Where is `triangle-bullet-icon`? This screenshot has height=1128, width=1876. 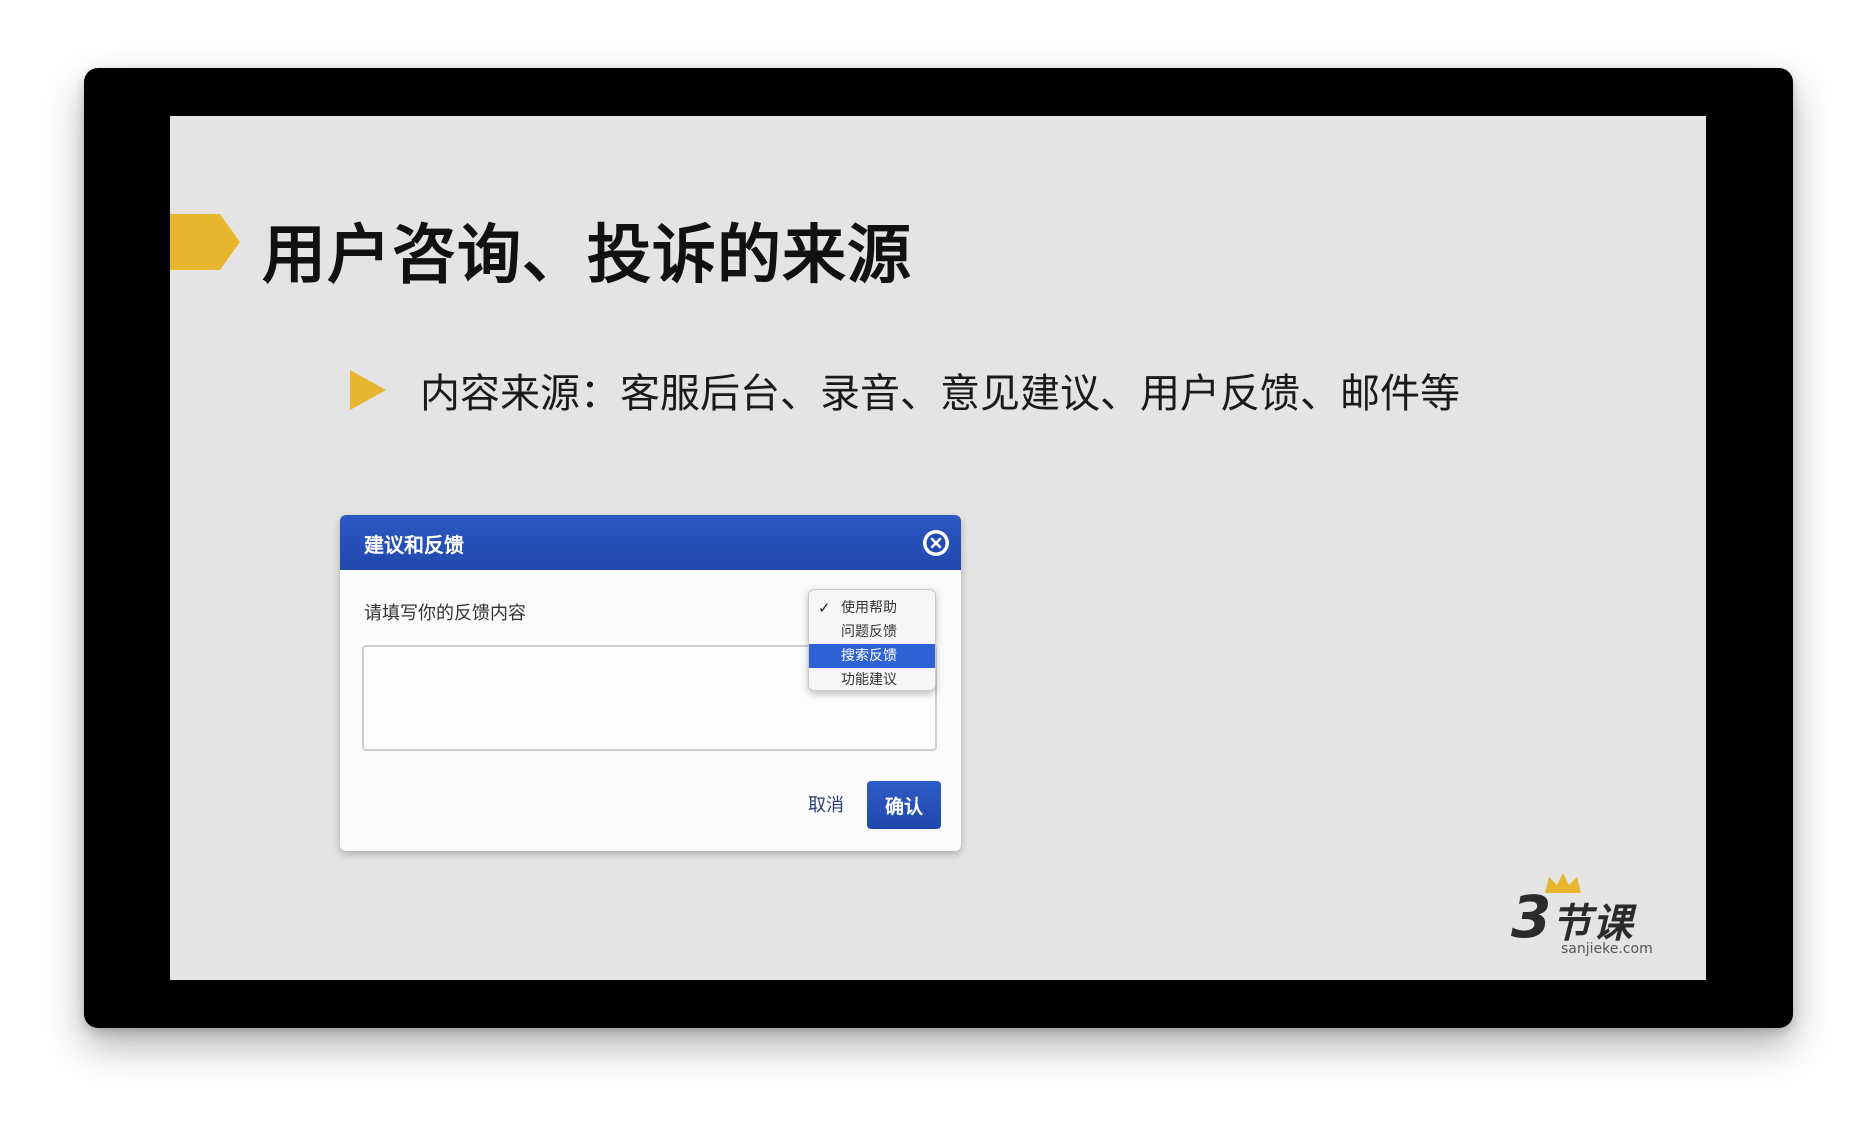
triangle-bullet-icon is located at coordinates (368, 390).